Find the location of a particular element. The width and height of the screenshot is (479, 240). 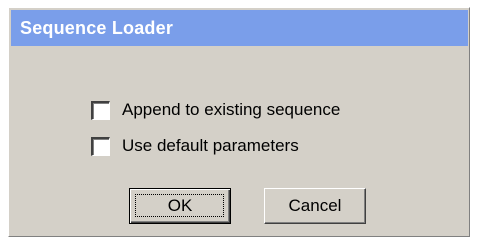

append-option: Append to existing sequence is located at coordinates (215, 110).